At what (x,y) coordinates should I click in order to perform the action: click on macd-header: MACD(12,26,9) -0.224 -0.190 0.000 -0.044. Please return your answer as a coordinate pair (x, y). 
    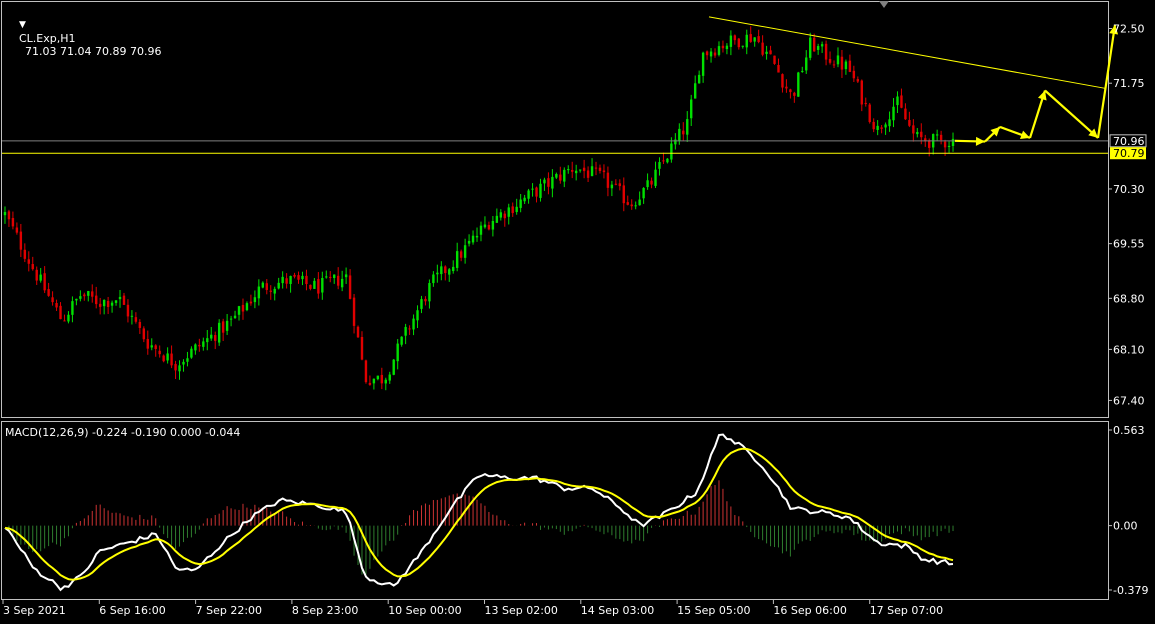
    Looking at the image, I should click on (123, 432).